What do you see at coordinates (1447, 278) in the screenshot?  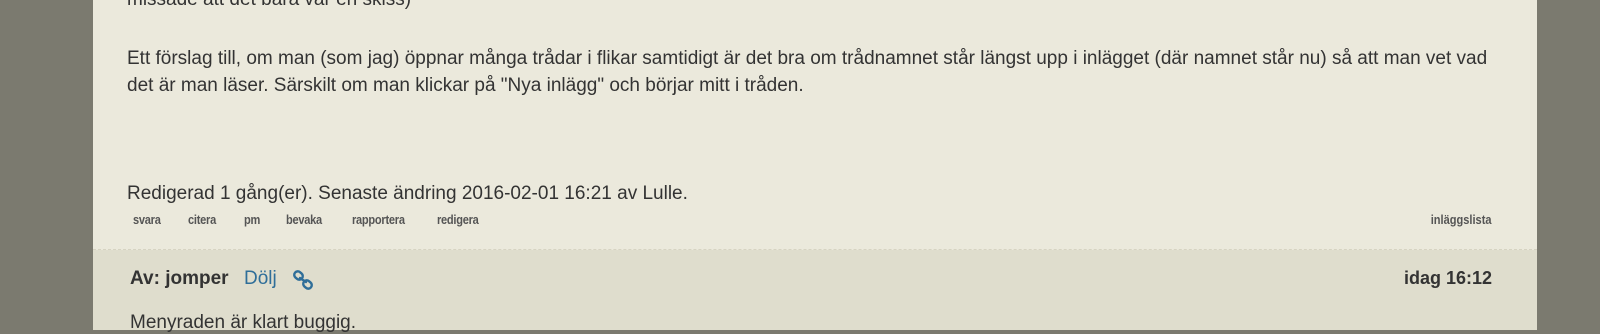 I see `post-time: idag 16:12` at bounding box center [1447, 278].